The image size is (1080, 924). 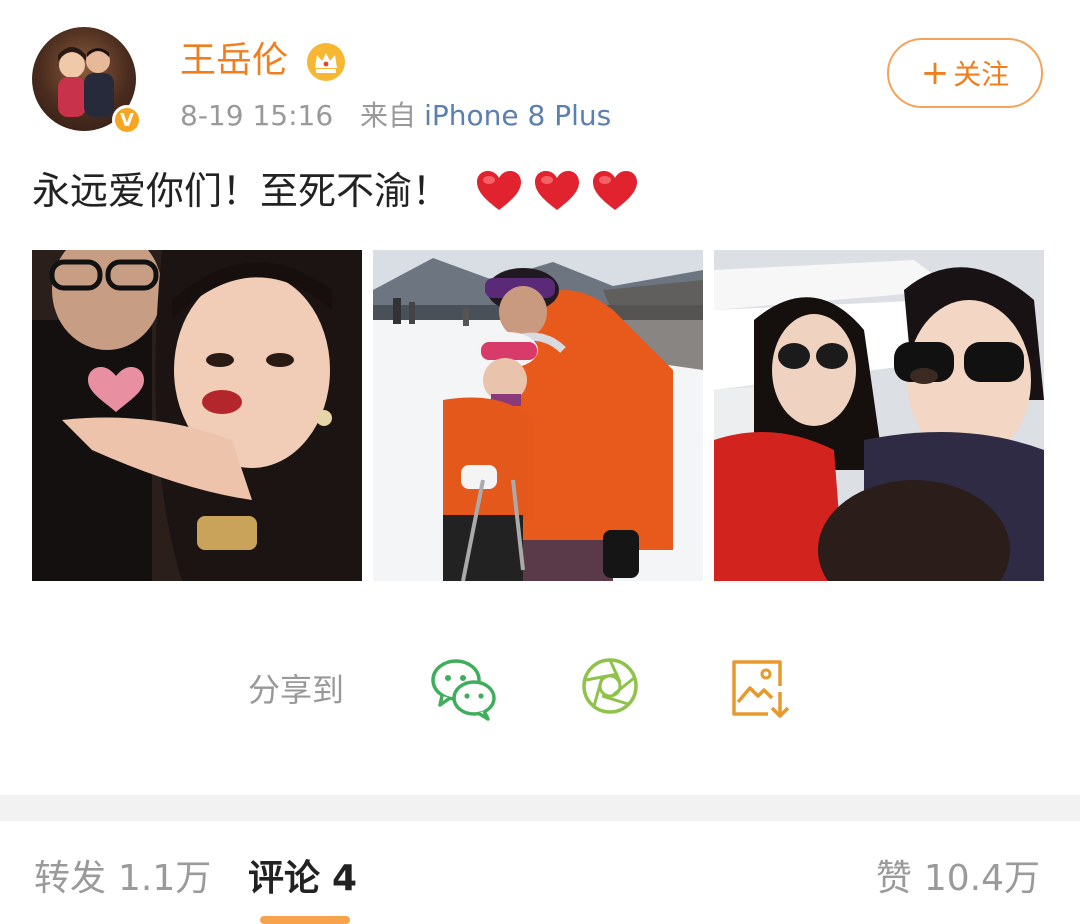 I want to click on post-text-row: 永远爱你们！至死不渝！, so click(x=335, y=191).